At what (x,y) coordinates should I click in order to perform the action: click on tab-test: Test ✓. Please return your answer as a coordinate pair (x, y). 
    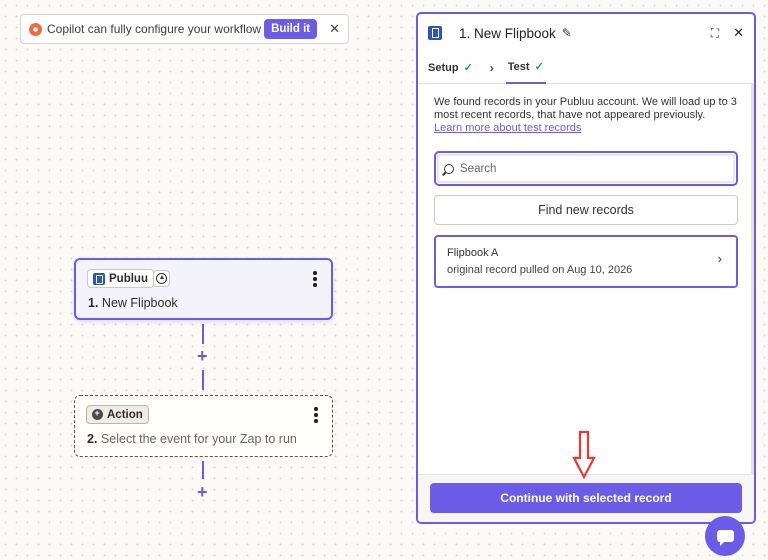
    Looking at the image, I should click on (525, 68).